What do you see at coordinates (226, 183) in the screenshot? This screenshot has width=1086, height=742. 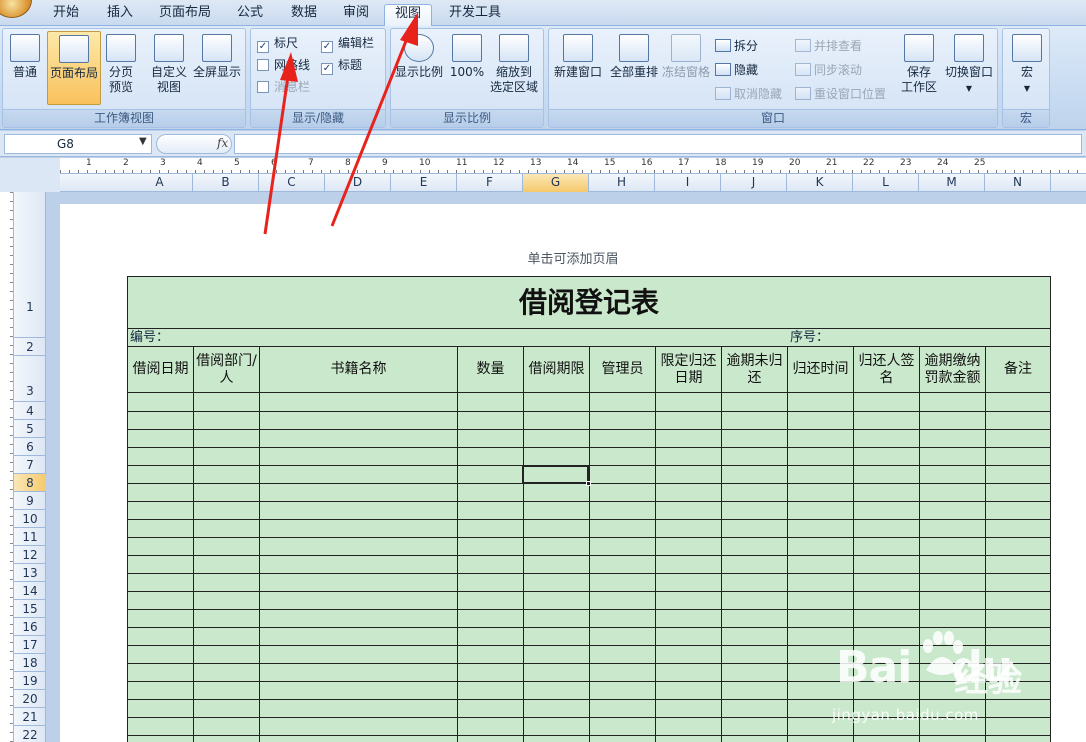 I see `column-header-b: B` at bounding box center [226, 183].